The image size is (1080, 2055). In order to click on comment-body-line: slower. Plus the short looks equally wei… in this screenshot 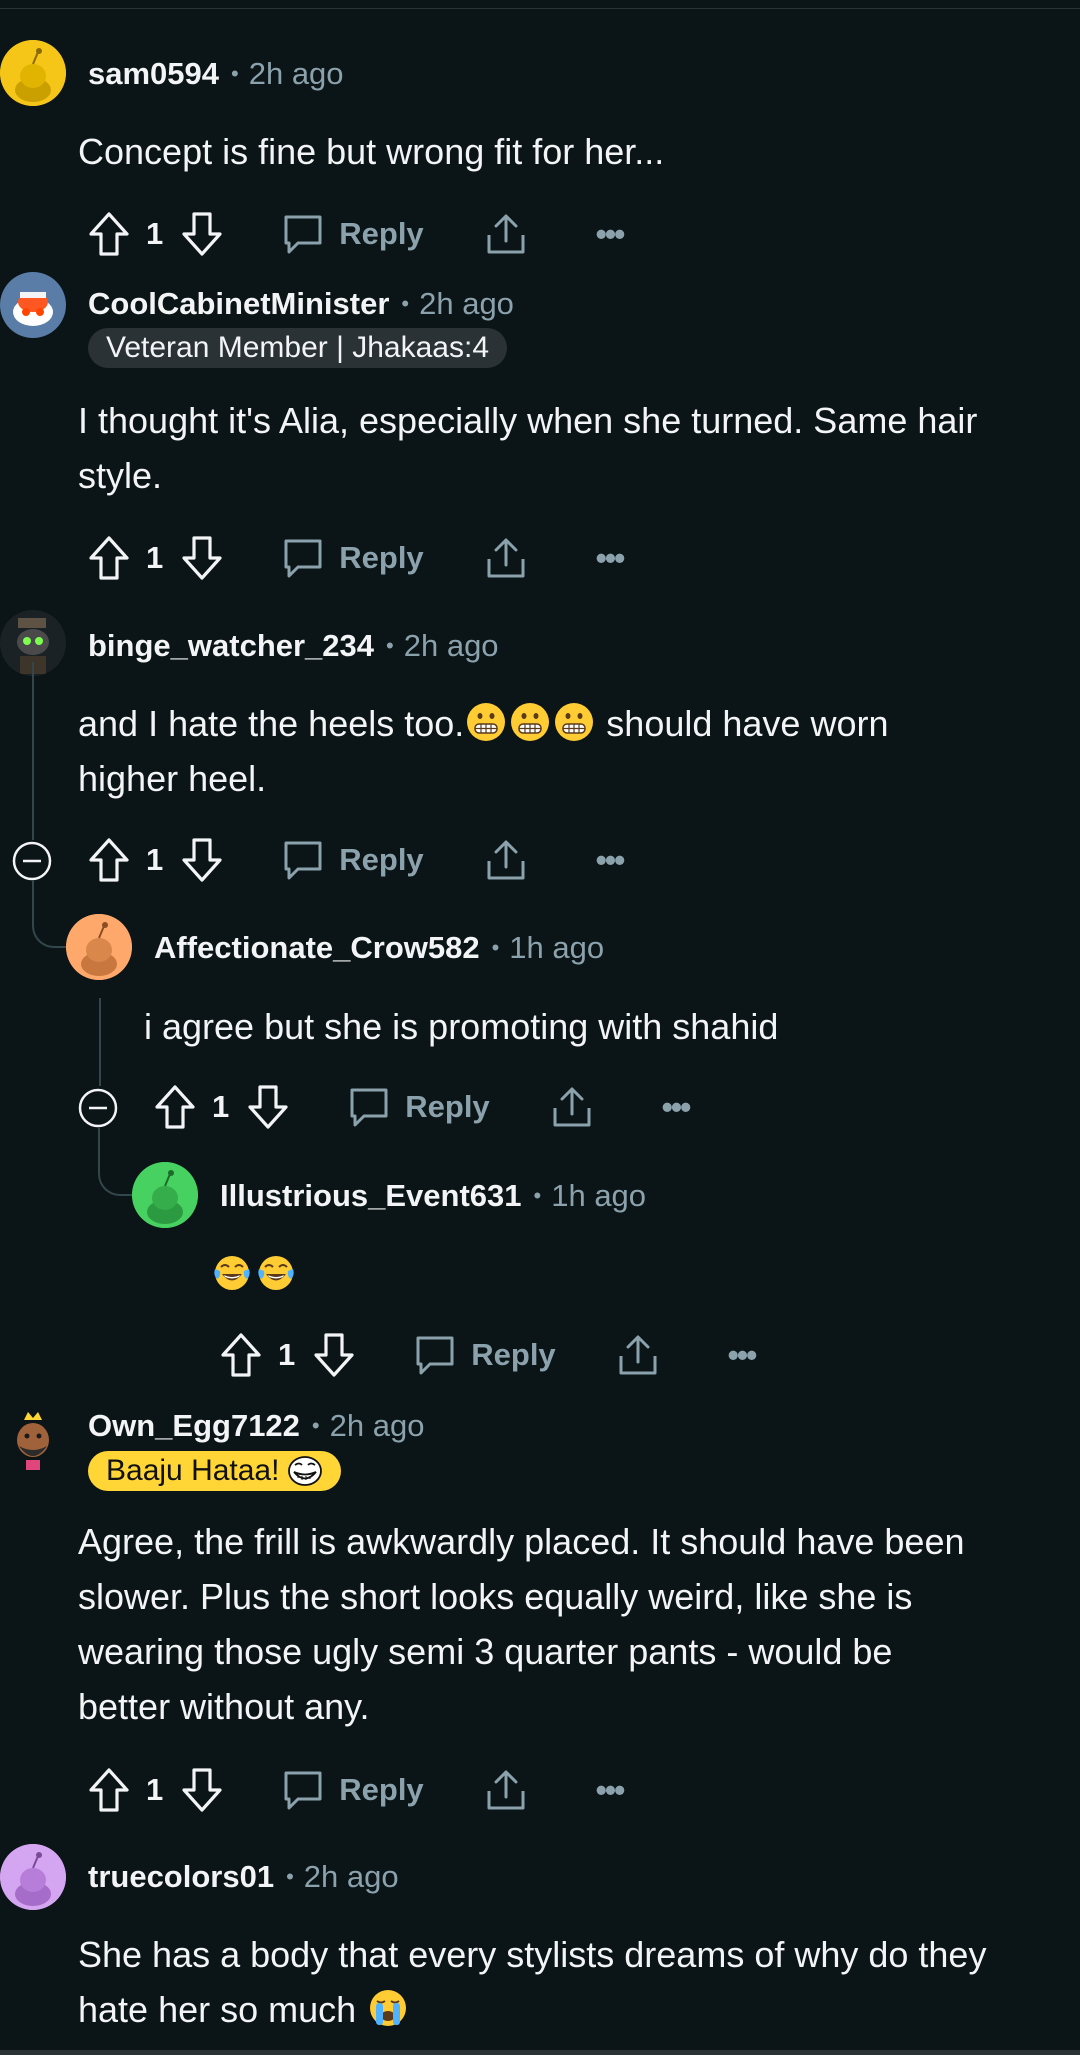, I will do `click(495, 1596)`.